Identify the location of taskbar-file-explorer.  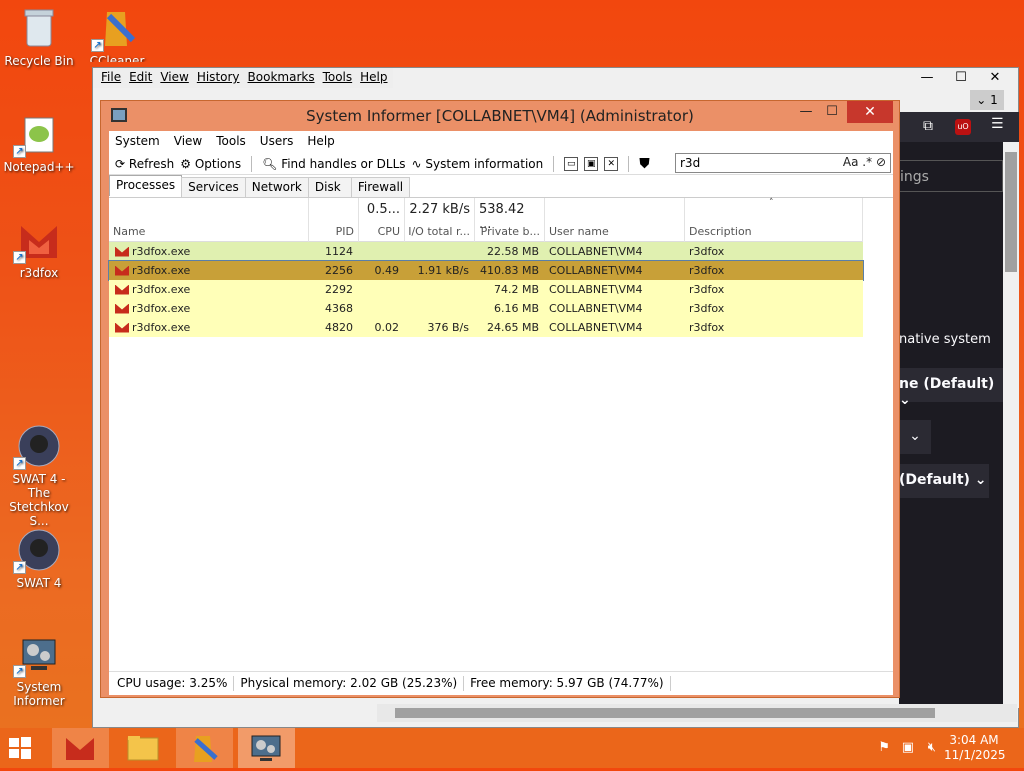
(142, 748).